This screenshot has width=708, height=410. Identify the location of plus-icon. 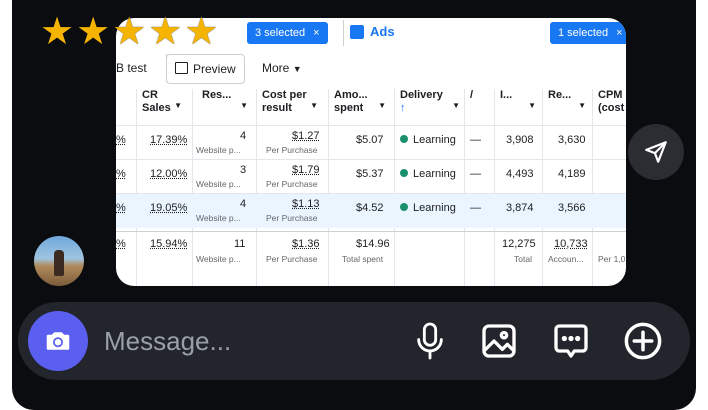
(643, 341).